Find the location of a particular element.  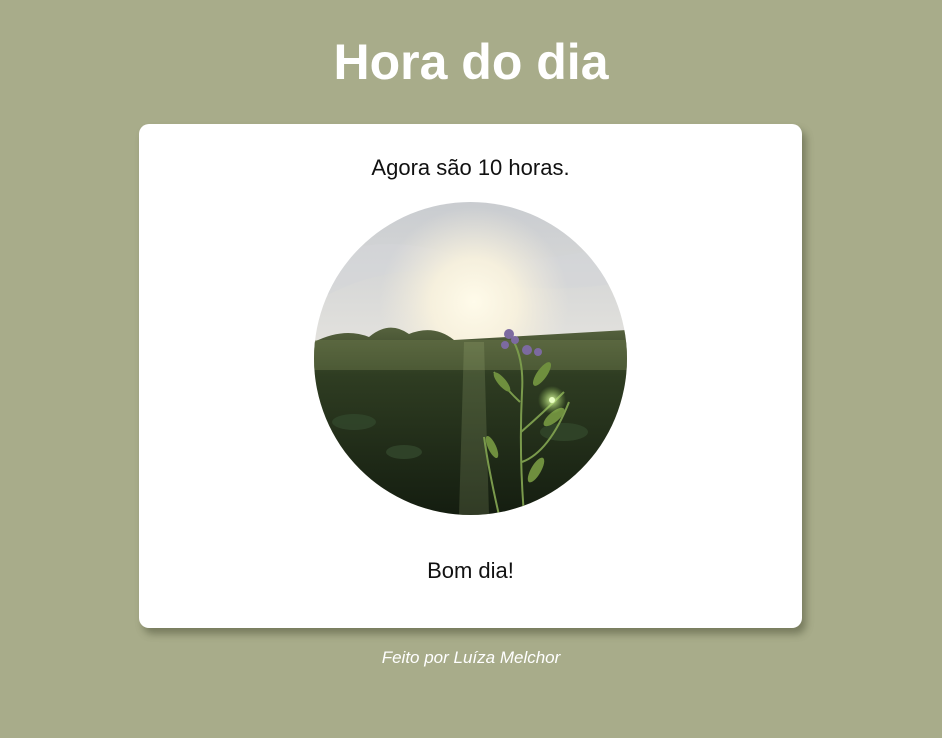

morning-photo is located at coordinates (470, 358).